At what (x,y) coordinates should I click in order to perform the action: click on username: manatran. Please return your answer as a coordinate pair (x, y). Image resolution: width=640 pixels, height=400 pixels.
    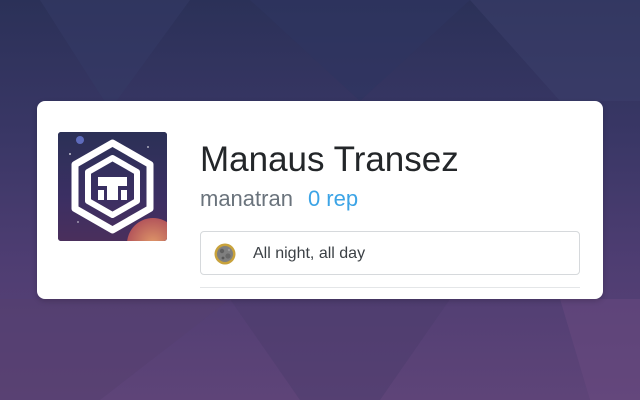
    Looking at the image, I should click on (246, 198).